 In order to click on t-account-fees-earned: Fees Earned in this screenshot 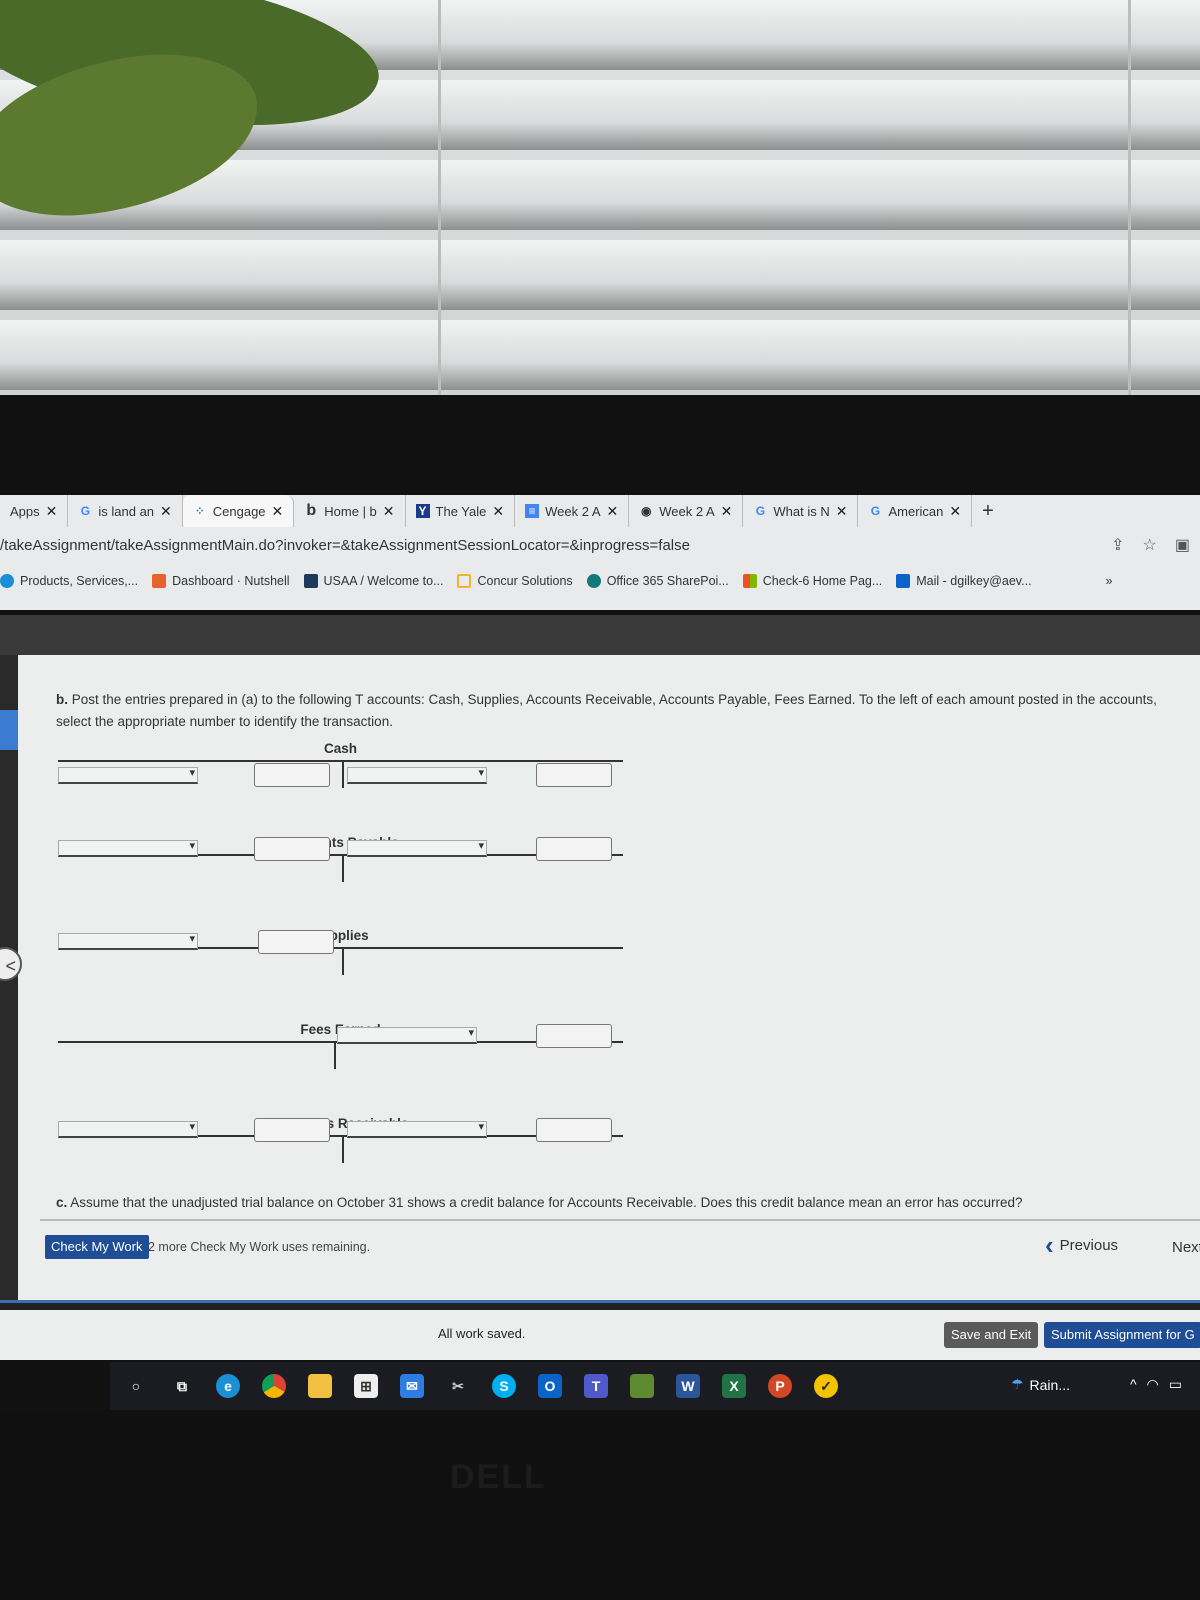, I will do `click(340, 1045)`.